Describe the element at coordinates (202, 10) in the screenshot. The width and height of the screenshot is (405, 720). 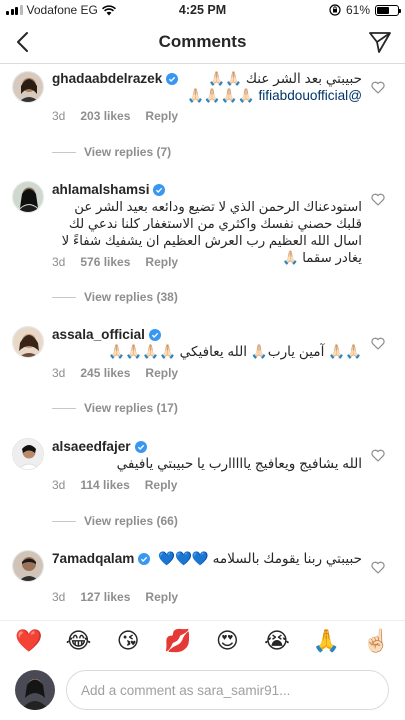
I see `status-bar: Vodafone EG 4:25 PM 61%` at that location.